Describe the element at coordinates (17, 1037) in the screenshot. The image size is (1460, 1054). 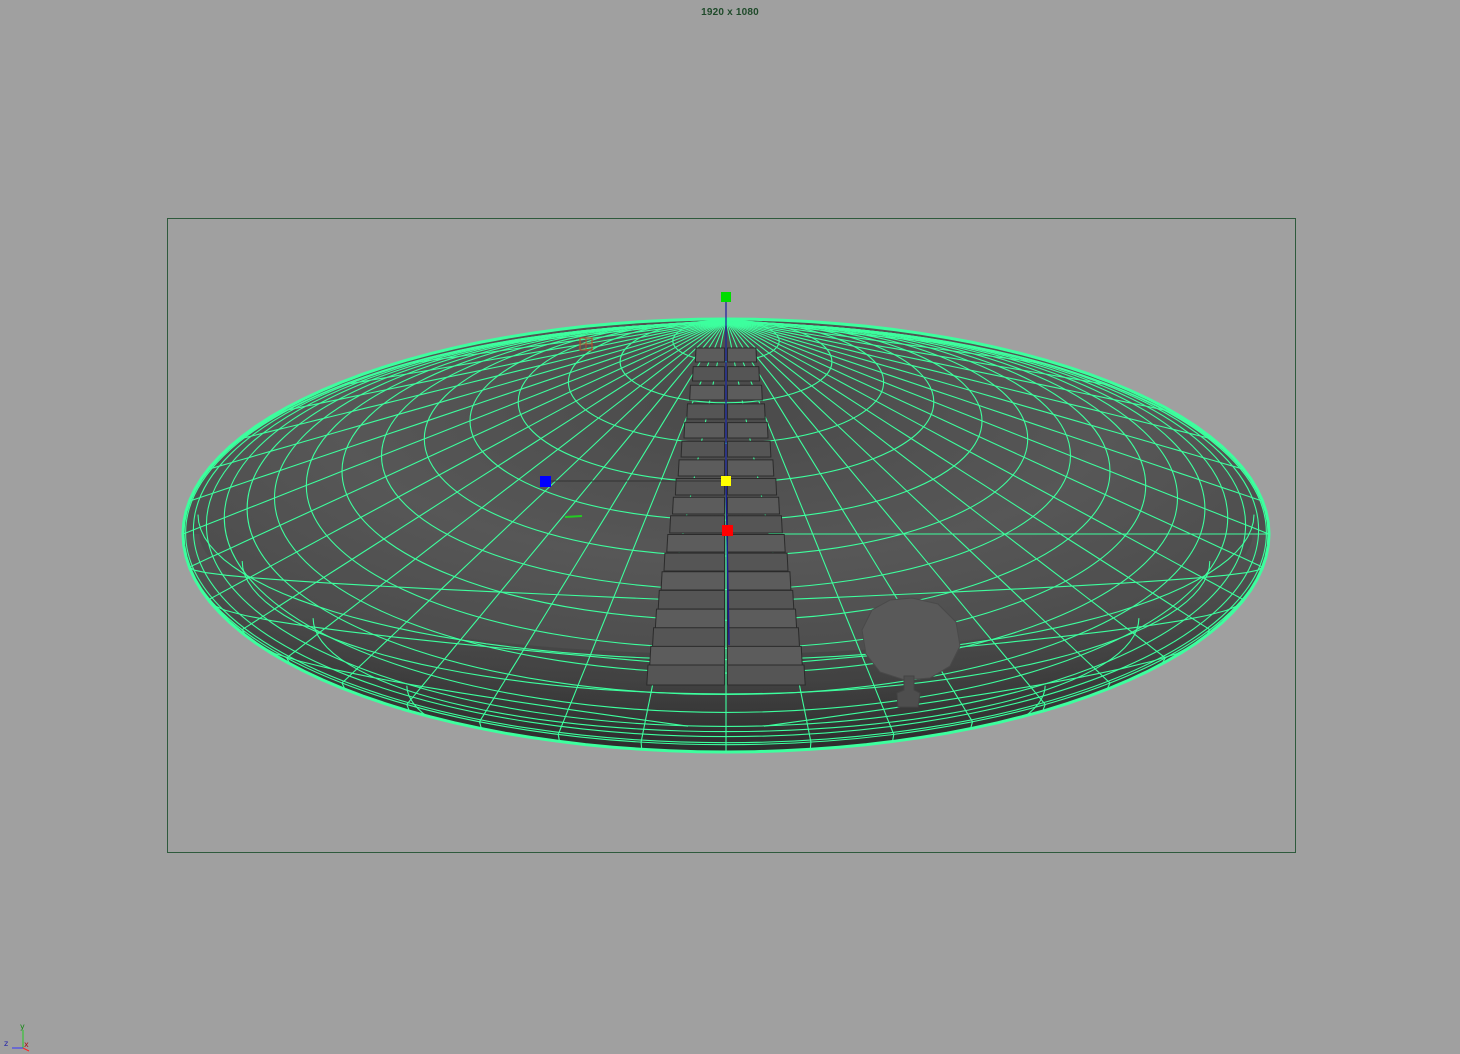
I see `view-axis-indicator: z y x` at that location.